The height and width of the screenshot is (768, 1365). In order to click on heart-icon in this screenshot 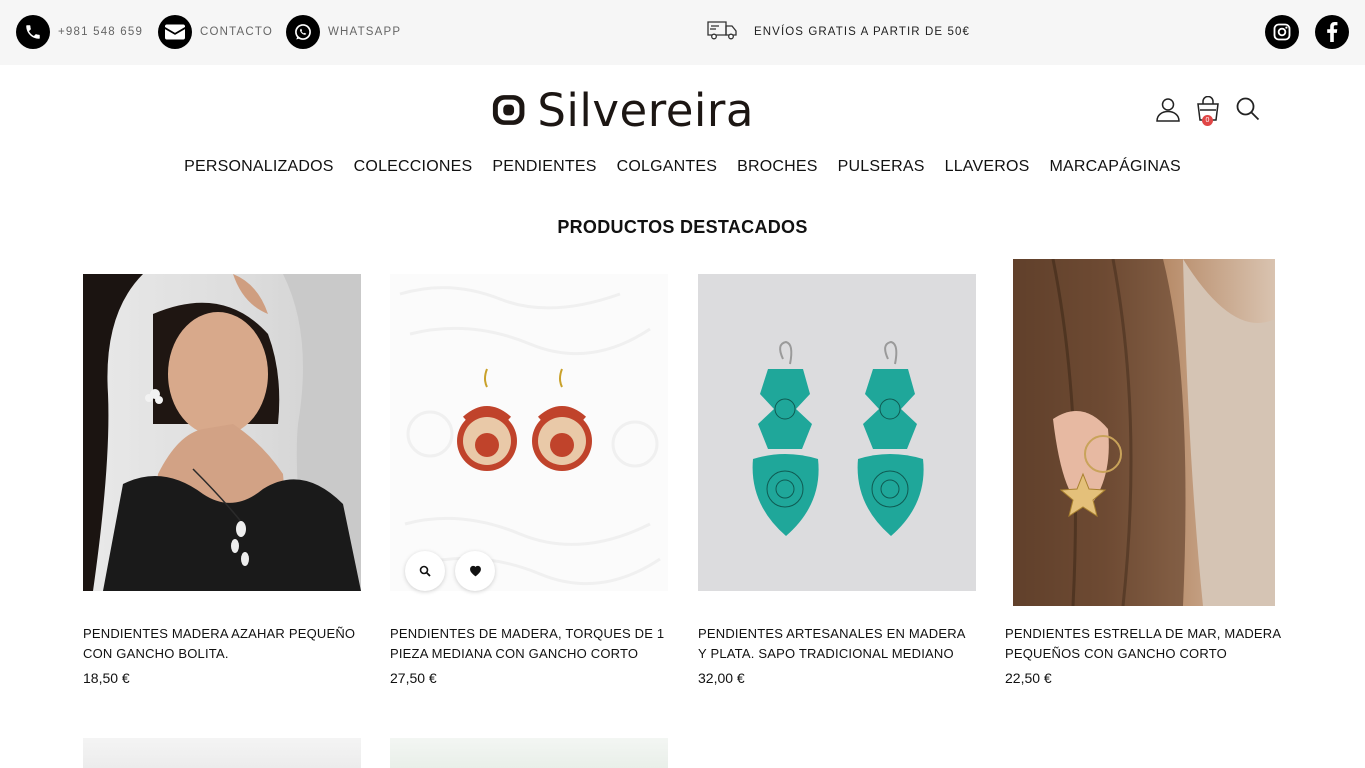, I will do `click(475, 571)`.